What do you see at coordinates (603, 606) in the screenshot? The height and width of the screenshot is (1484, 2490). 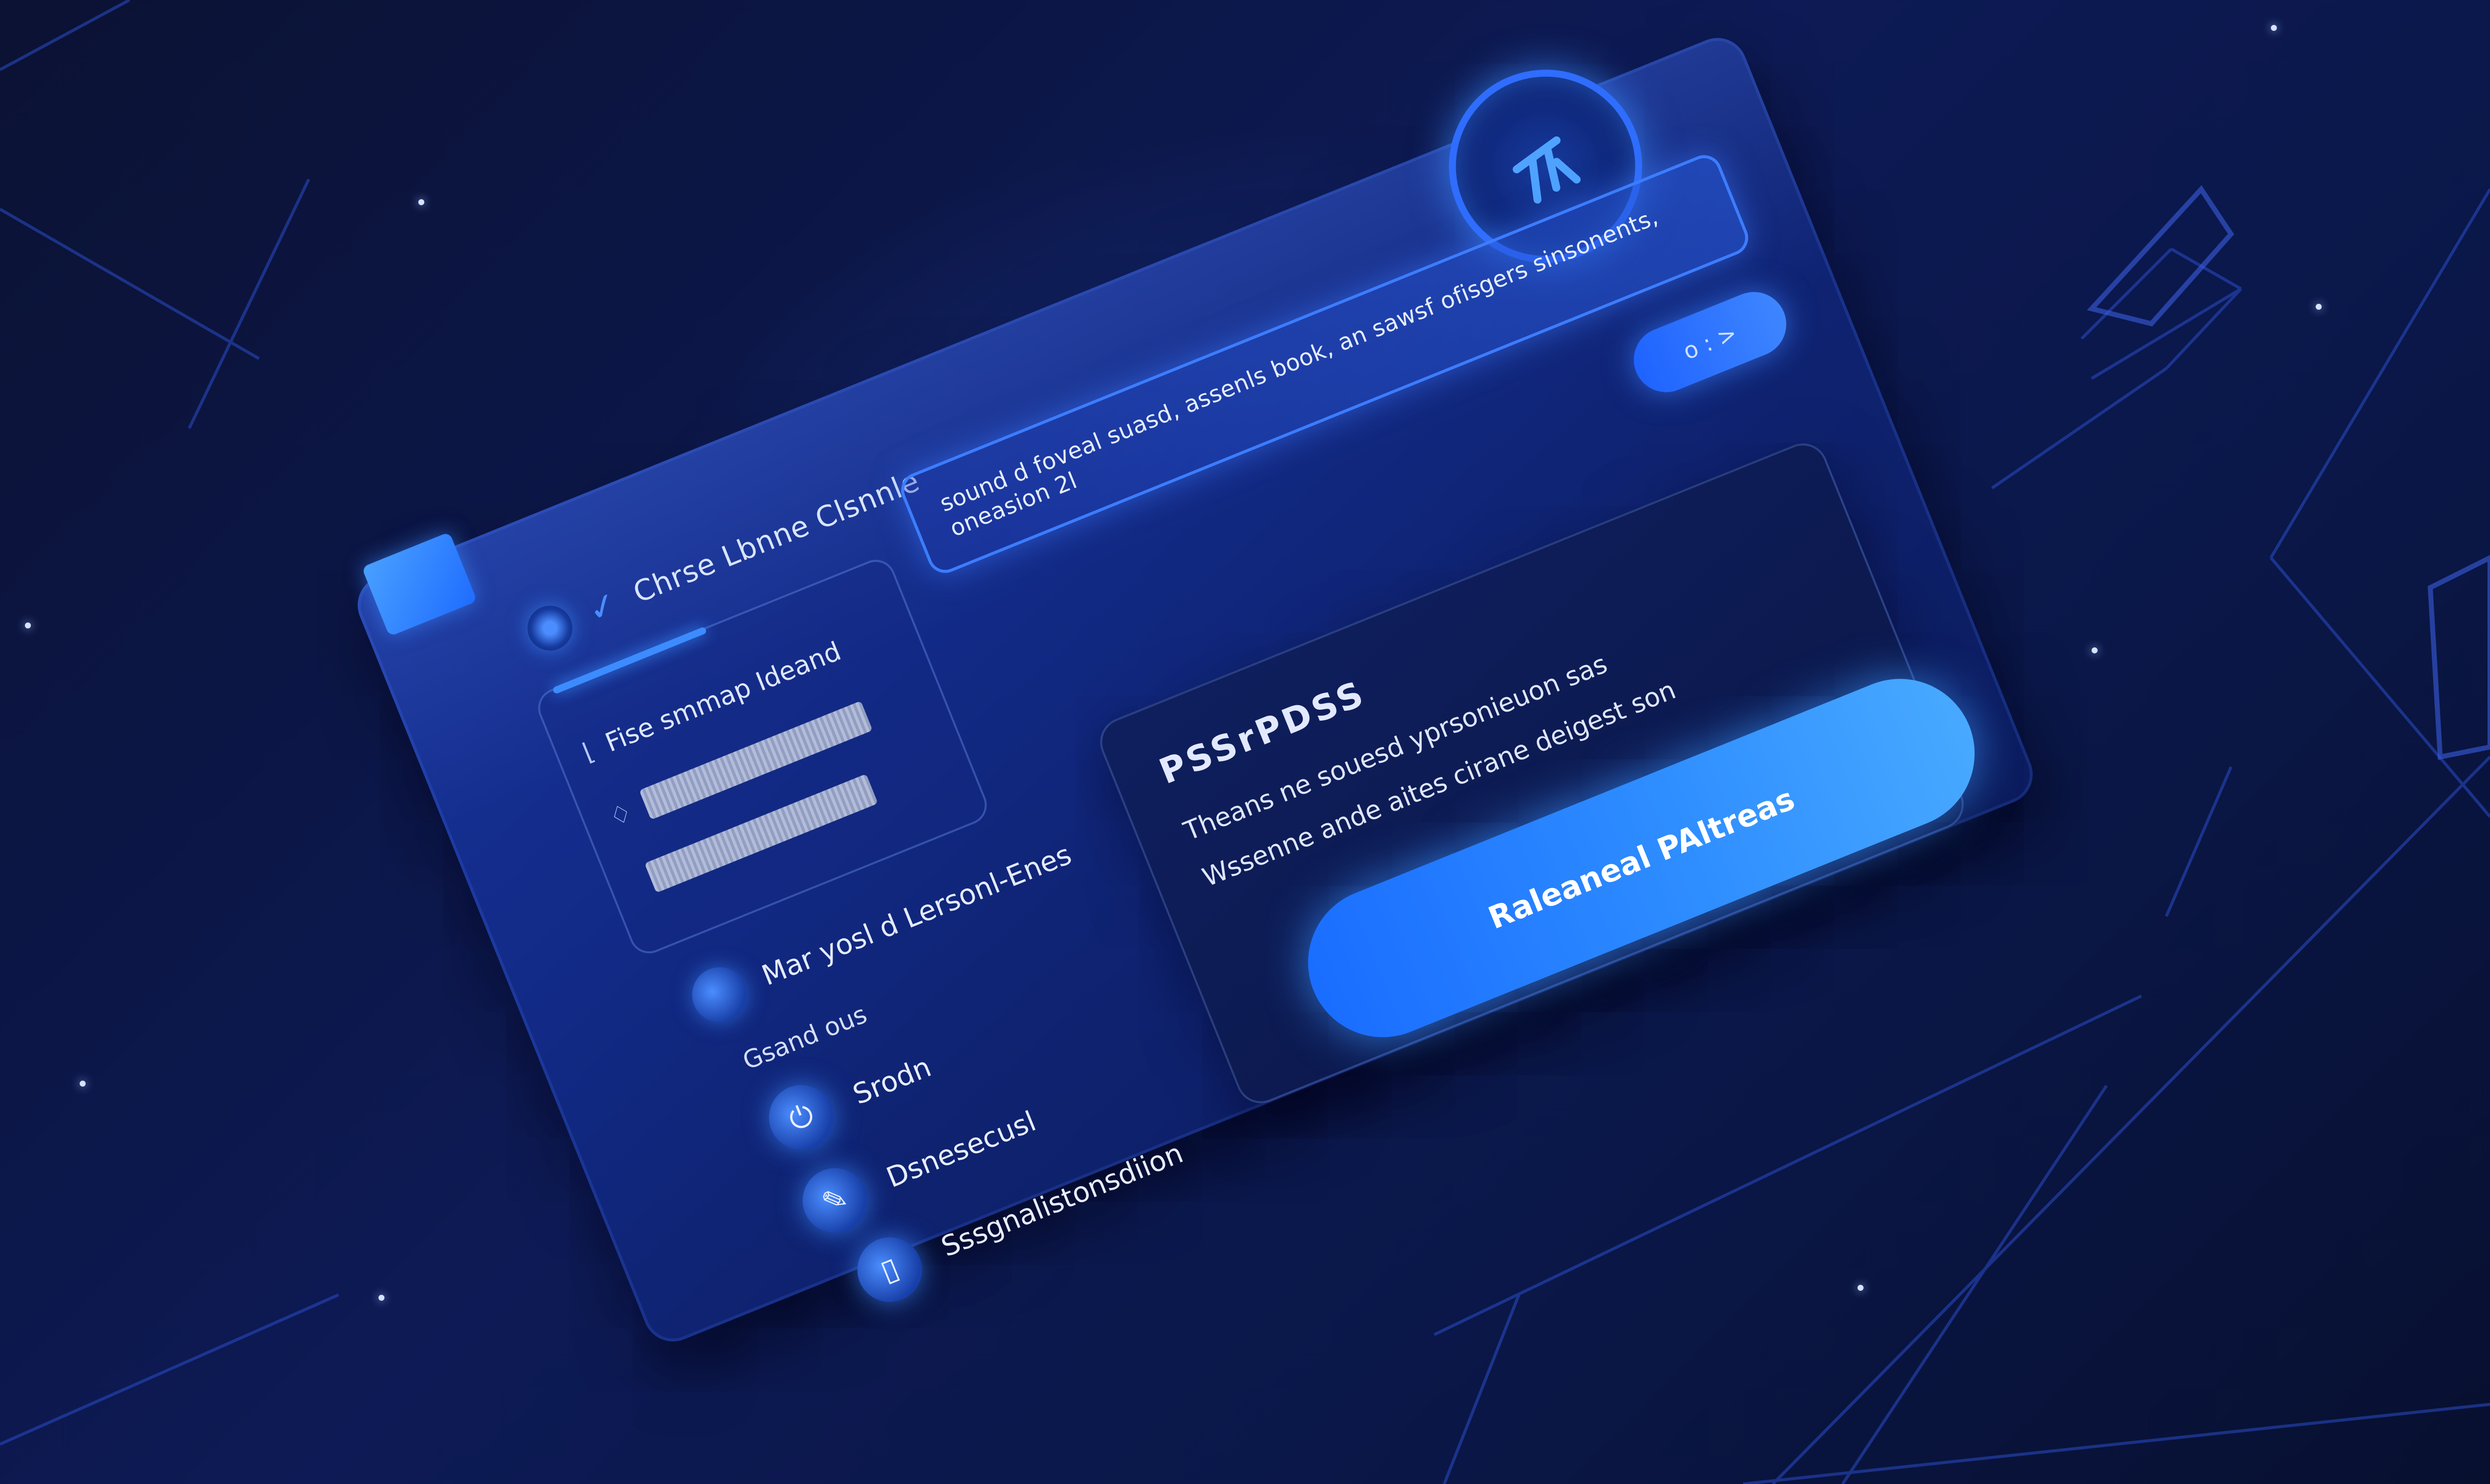 I see `check-icon: ✓` at bounding box center [603, 606].